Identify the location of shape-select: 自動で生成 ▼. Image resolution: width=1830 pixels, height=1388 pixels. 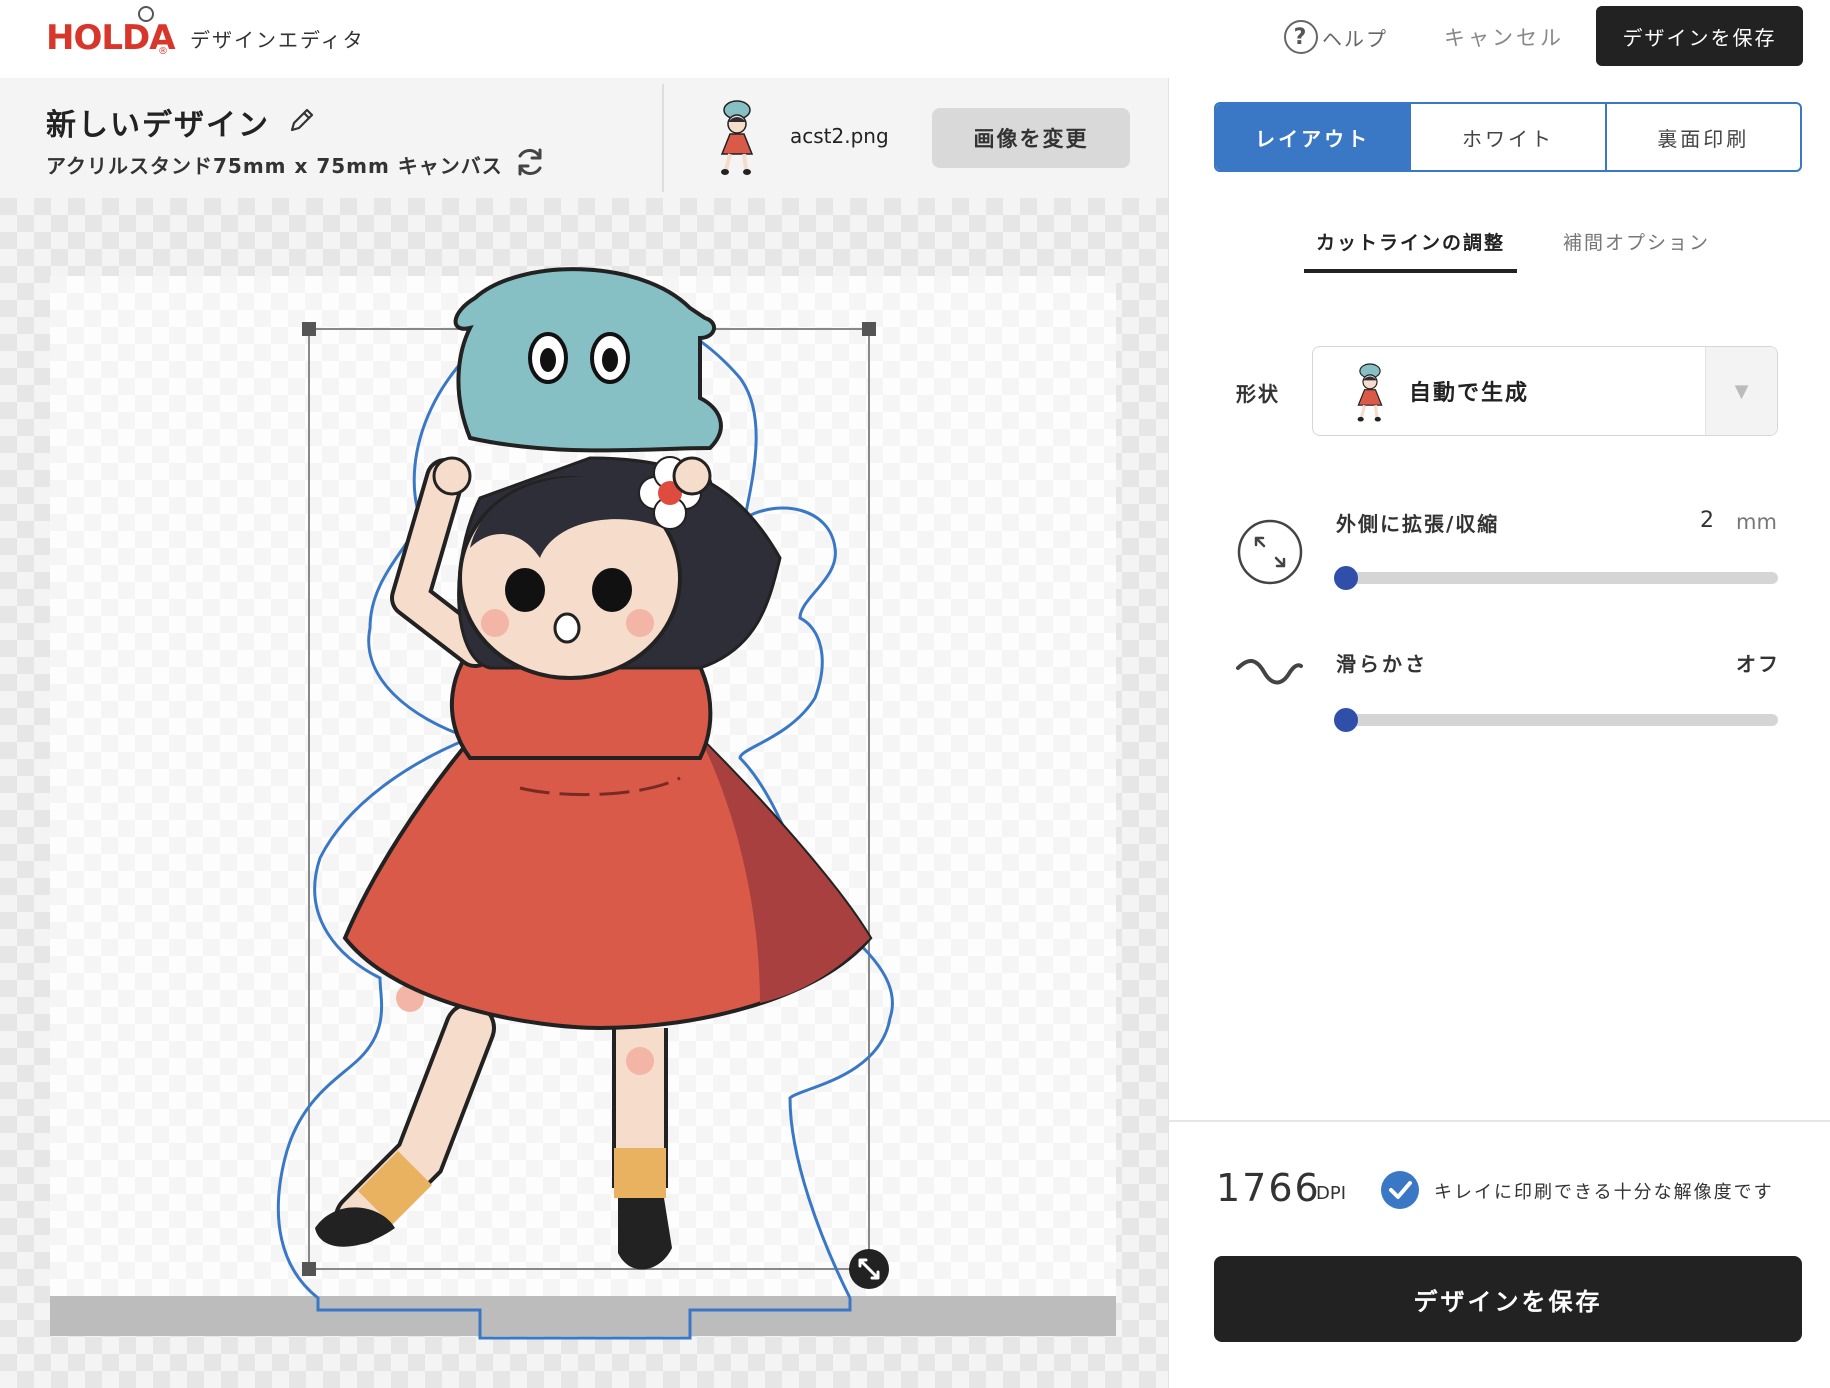
(1545, 391).